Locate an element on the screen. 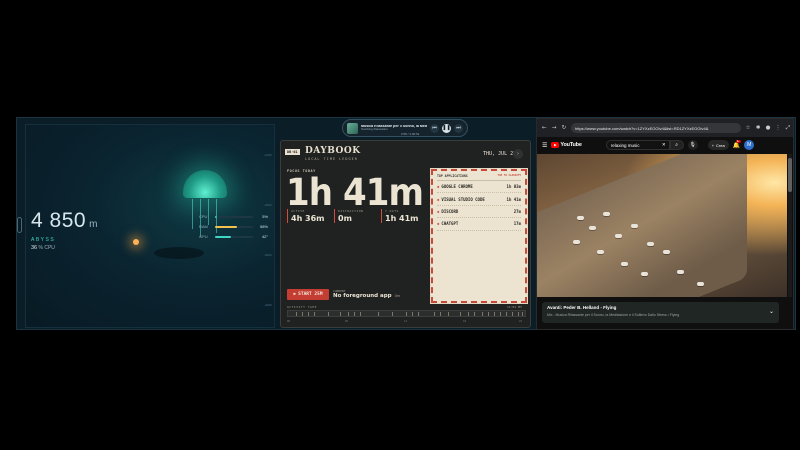 This screenshot has width=800, height=450. app-name-wrap: ◆ VISUAL STUDIO CODE is located at coordinates (461, 199).